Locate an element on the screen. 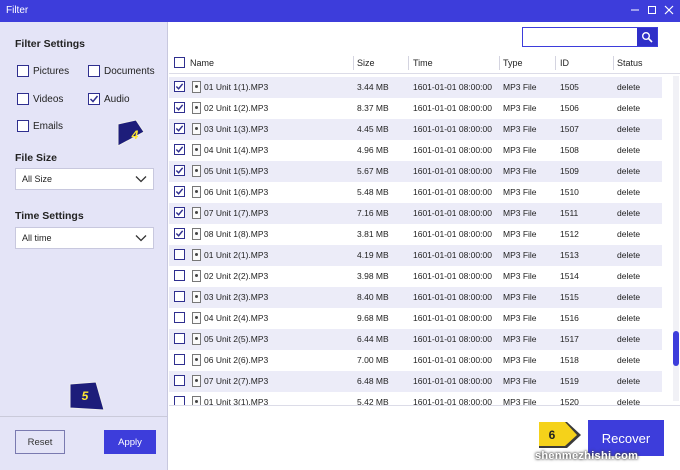  header-type: Type is located at coordinates (513, 63).